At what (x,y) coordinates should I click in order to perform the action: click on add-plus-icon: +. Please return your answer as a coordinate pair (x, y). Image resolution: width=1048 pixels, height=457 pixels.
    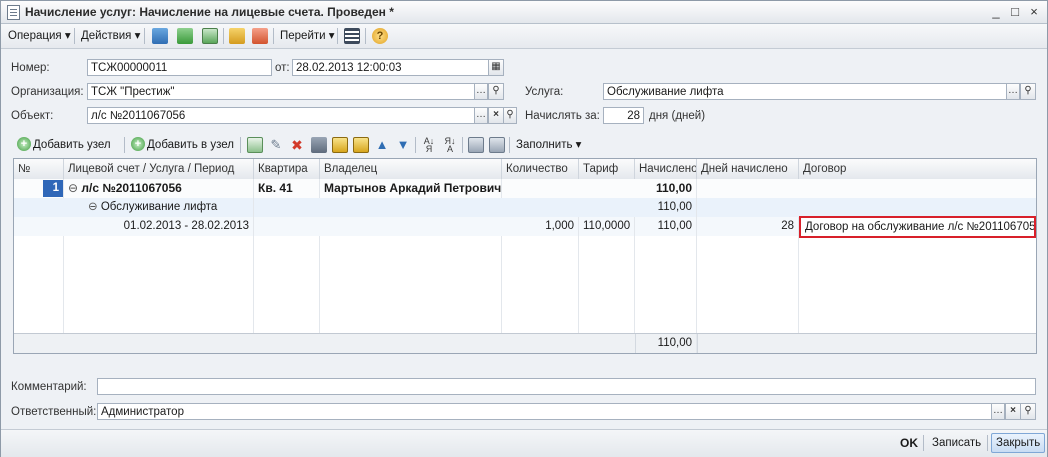
    Looking at the image, I should click on (138, 144).